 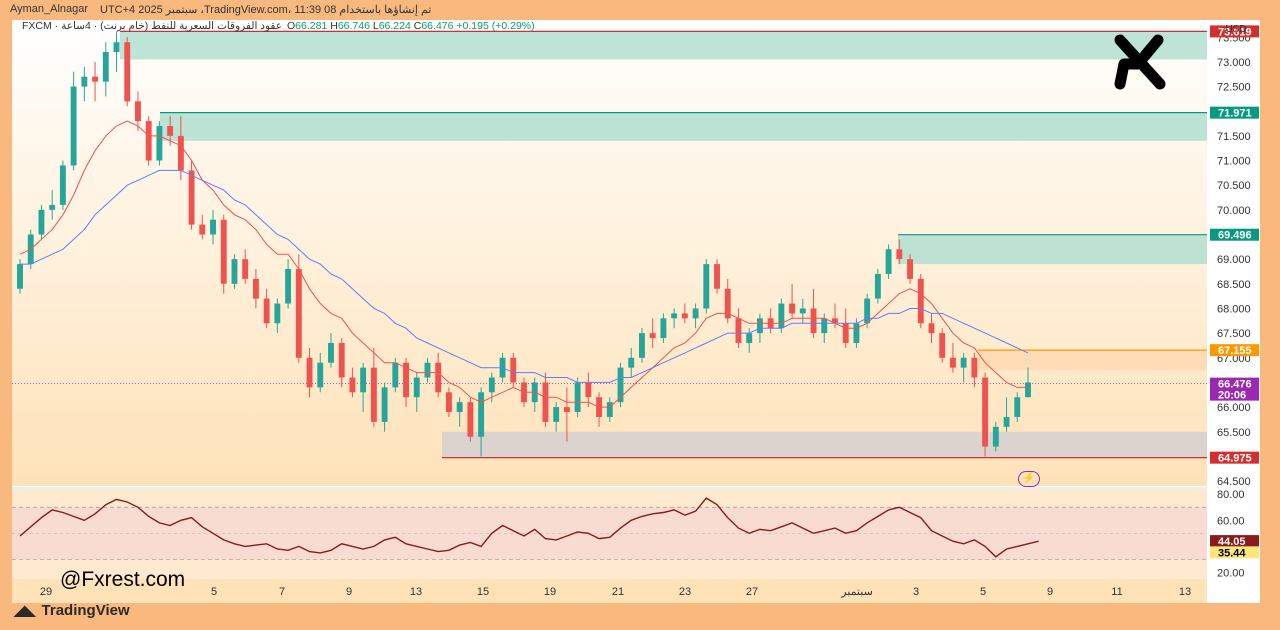 What do you see at coordinates (1140, 62) in the screenshot?
I see `x-logo-icon` at bounding box center [1140, 62].